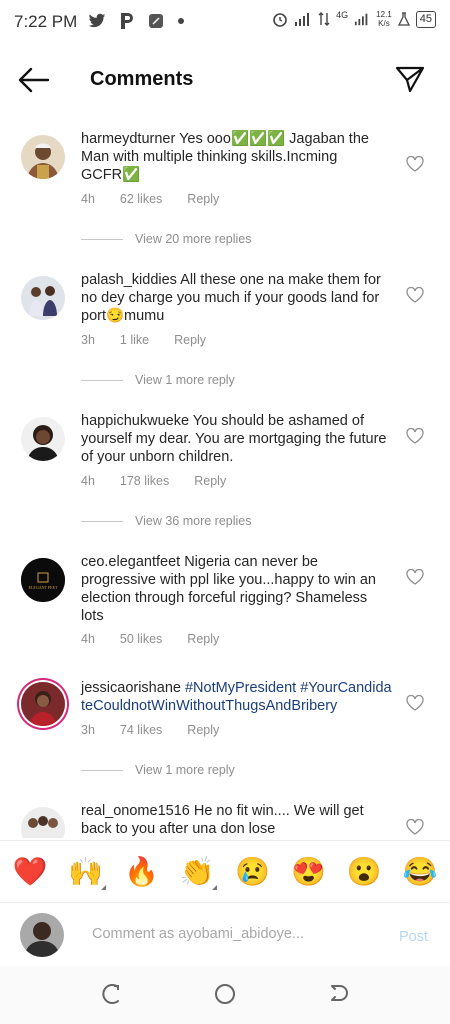  What do you see at coordinates (144, 481) in the screenshot?
I see `comment-likes: 178 likes` at bounding box center [144, 481].